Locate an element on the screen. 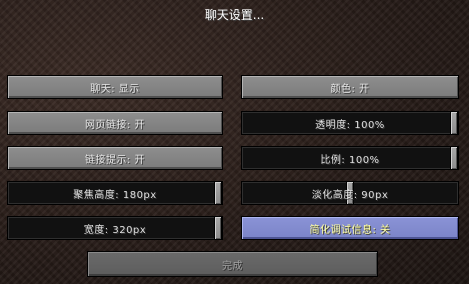 The image size is (469, 284). done-button: 完成 is located at coordinates (232, 264).